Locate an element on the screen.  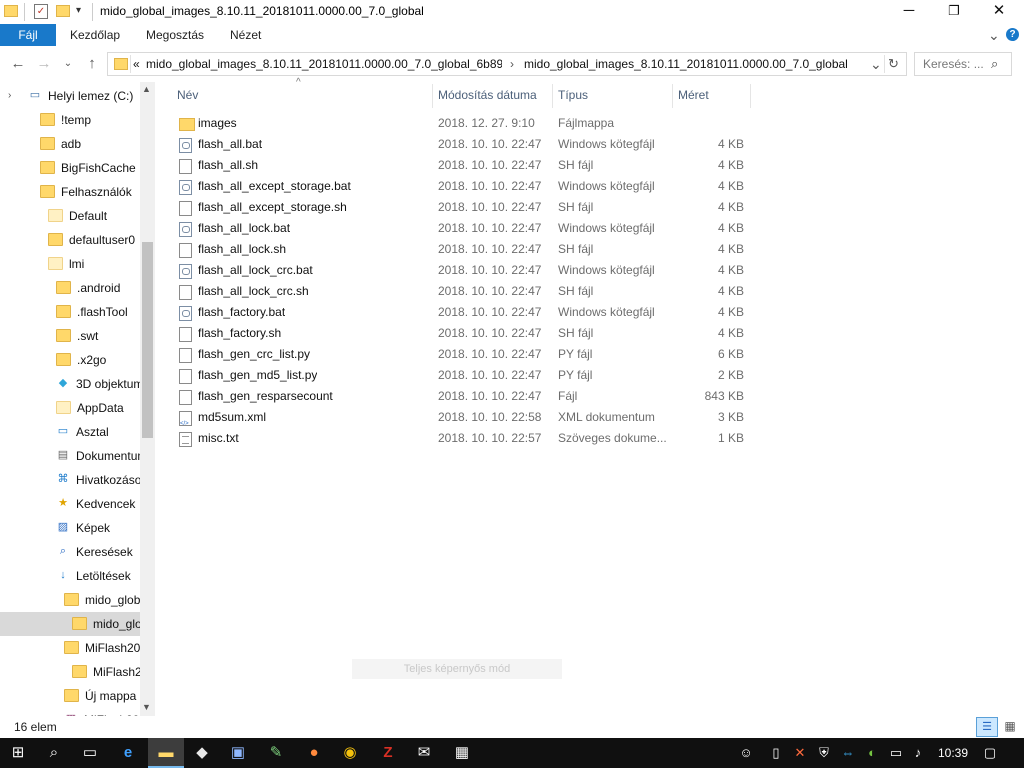
nav-item: BigFishCache is located at coordinates (70, 168).